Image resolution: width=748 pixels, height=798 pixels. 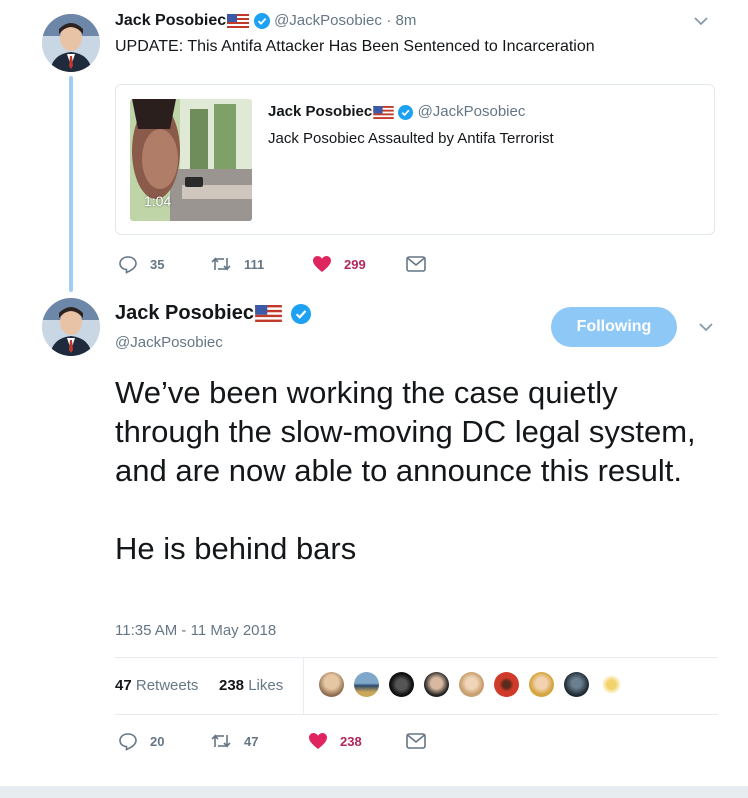 I want to click on like-button: 299, so click(x=359, y=264).